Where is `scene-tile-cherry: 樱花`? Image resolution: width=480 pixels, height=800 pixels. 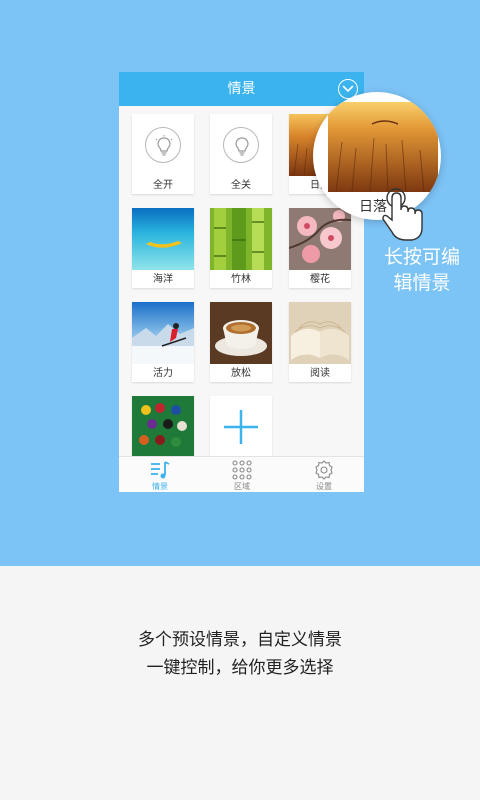 scene-tile-cherry: 樱花 is located at coordinates (320, 248).